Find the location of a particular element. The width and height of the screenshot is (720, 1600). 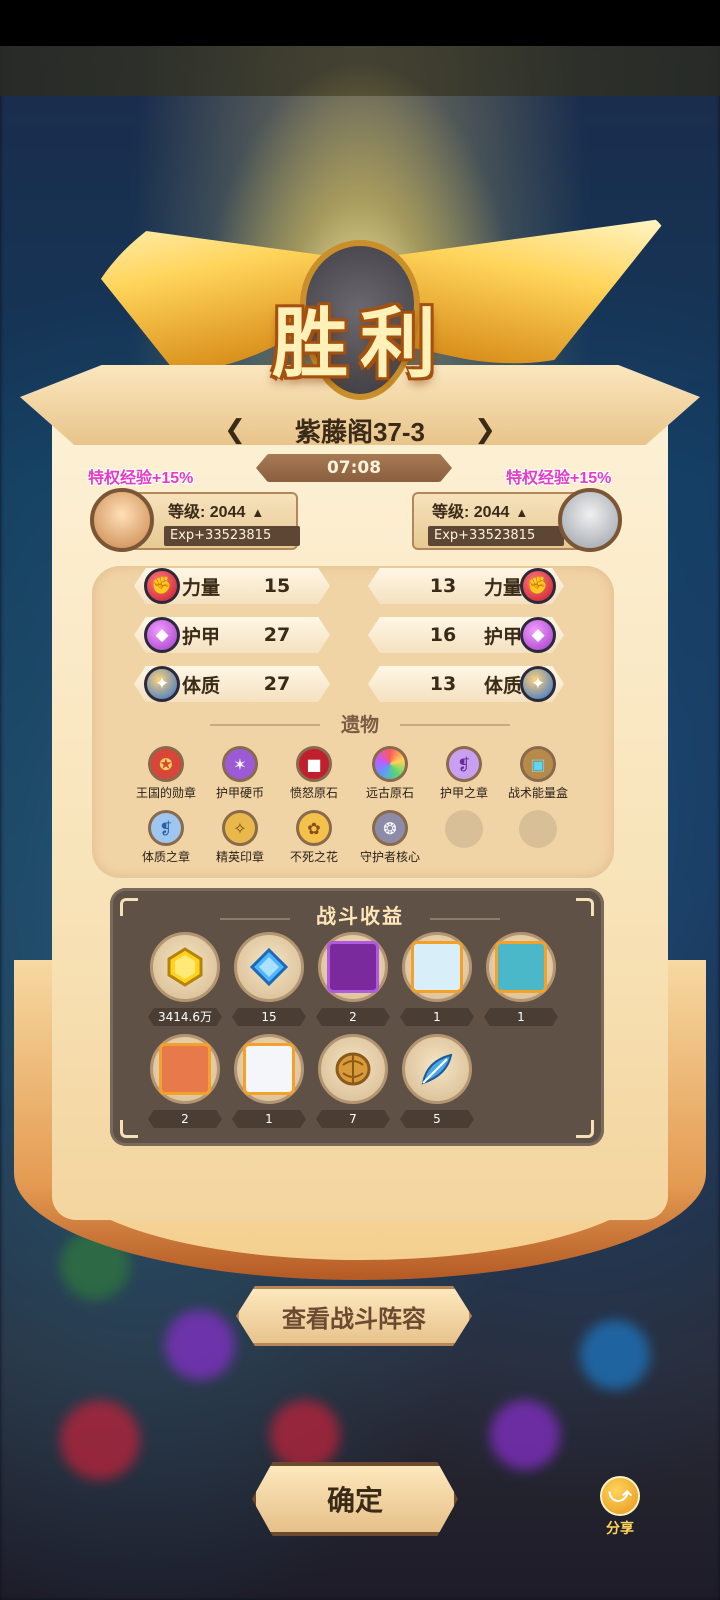

share-icon: ⤻ is located at coordinates (620, 1496).